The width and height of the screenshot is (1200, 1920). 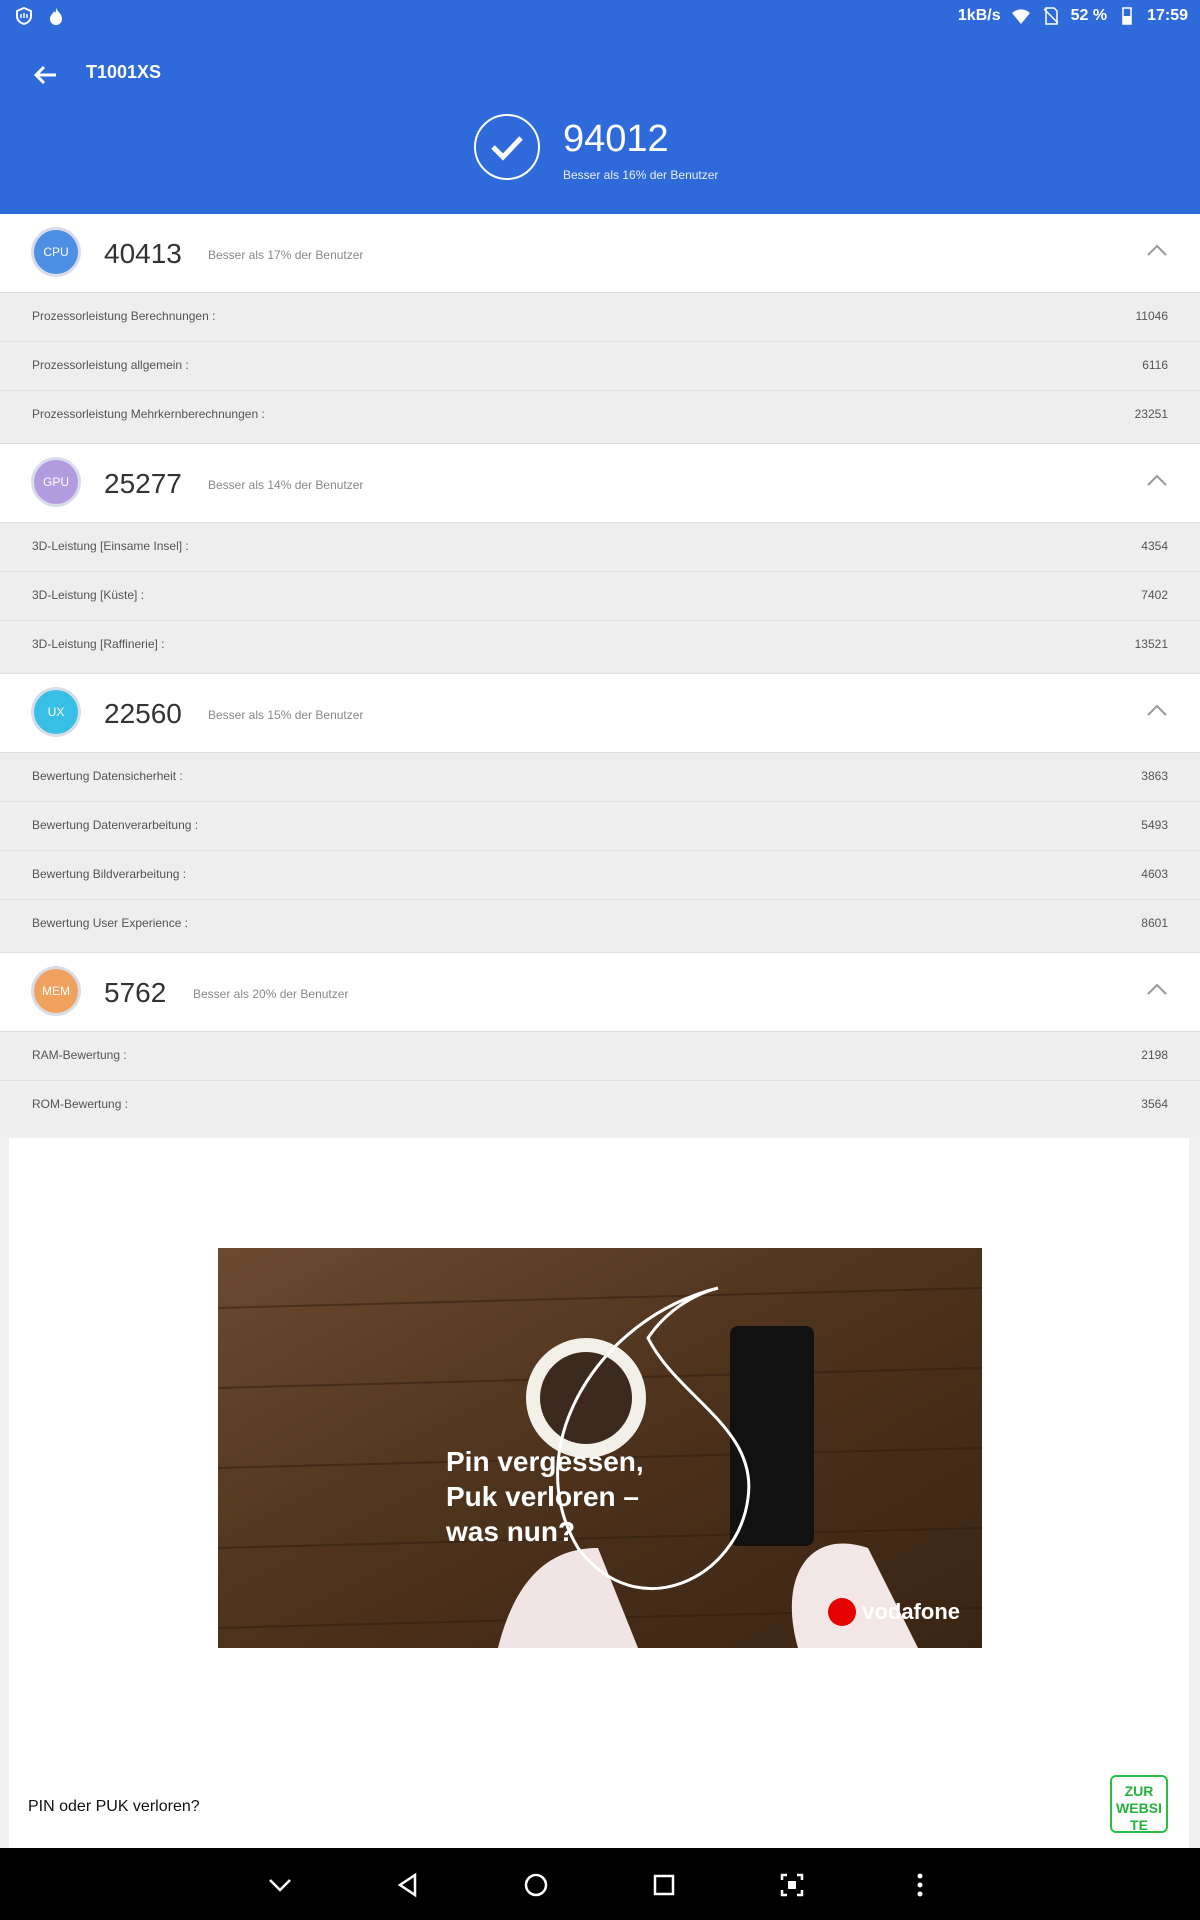 I want to click on ad-headline: Pin vergessen, Puk verloren – was nun?, so click(x=545, y=1496).